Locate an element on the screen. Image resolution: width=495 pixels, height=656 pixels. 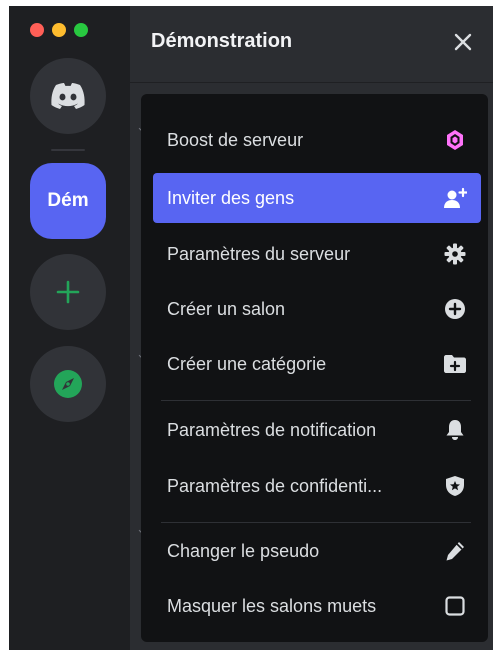
pencil-icon is located at coordinates (455, 551).